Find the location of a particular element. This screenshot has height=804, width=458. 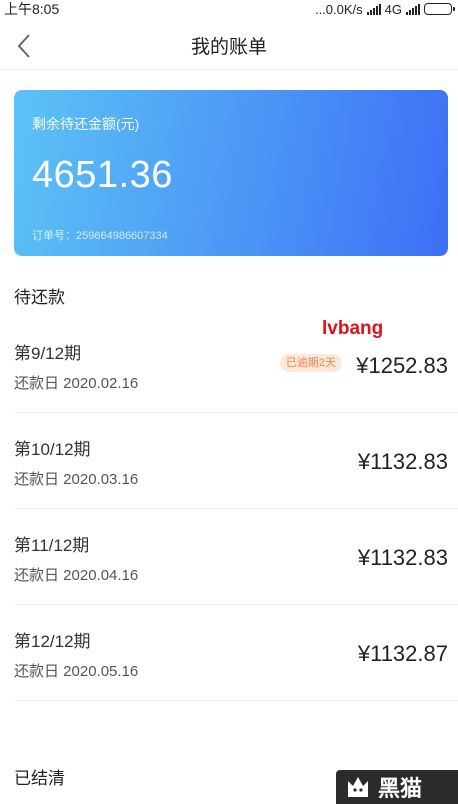

remaining-balance-amount: 4651.36 is located at coordinates (102, 175).